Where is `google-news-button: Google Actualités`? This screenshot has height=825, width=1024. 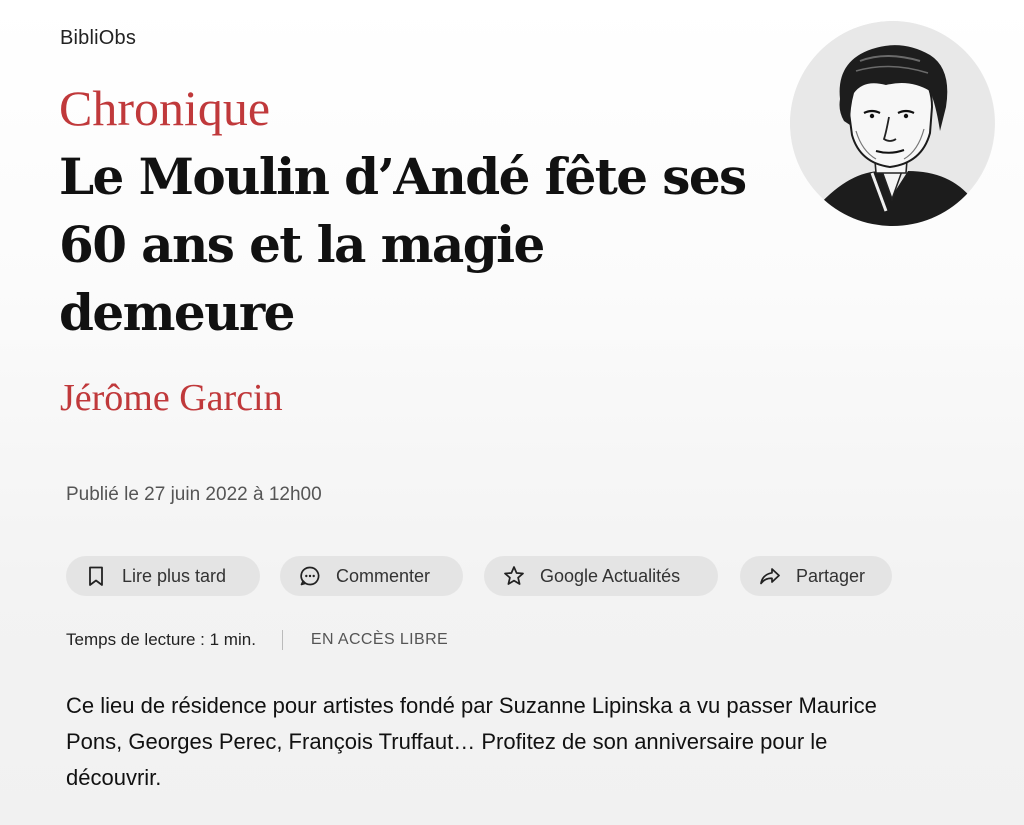 google-news-button: Google Actualités is located at coordinates (601, 576).